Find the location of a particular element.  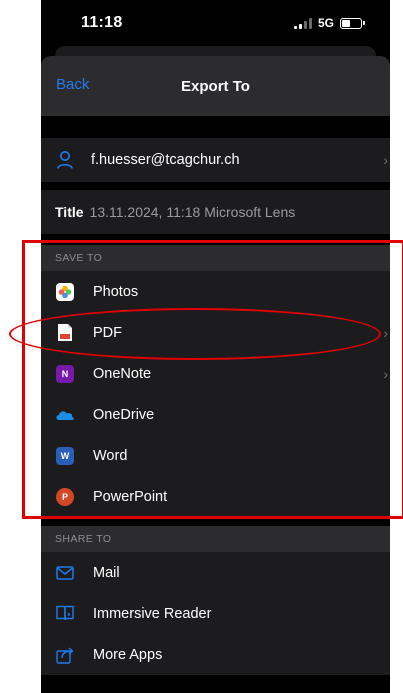

powerpoint-icon: P is located at coordinates (65, 497).